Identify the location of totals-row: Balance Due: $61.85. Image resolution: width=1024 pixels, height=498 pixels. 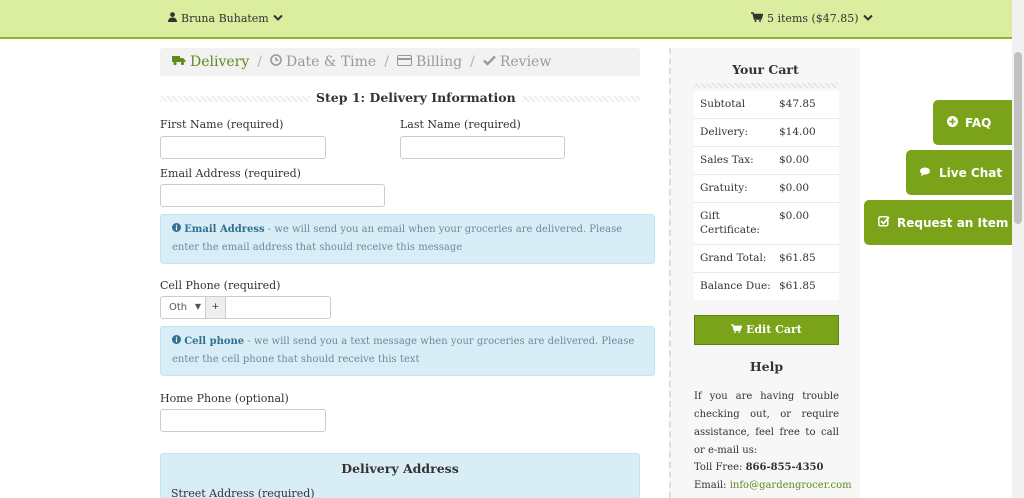
(766, 286).